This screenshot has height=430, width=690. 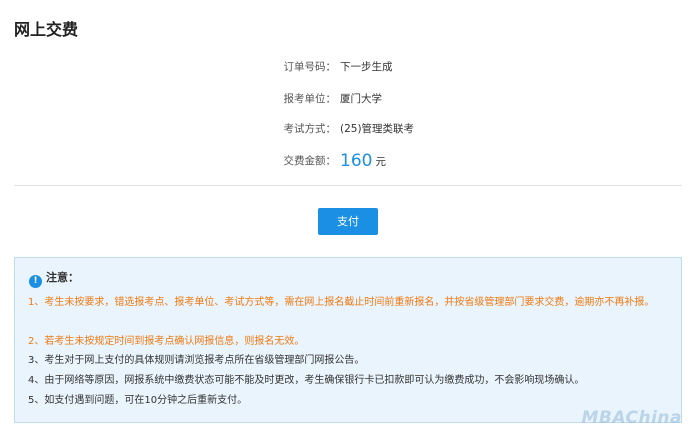 What do you see at coordinates (46, 29) in the screenshot?
I see `page-title: 网上交费` at bounding box center [46, 29].